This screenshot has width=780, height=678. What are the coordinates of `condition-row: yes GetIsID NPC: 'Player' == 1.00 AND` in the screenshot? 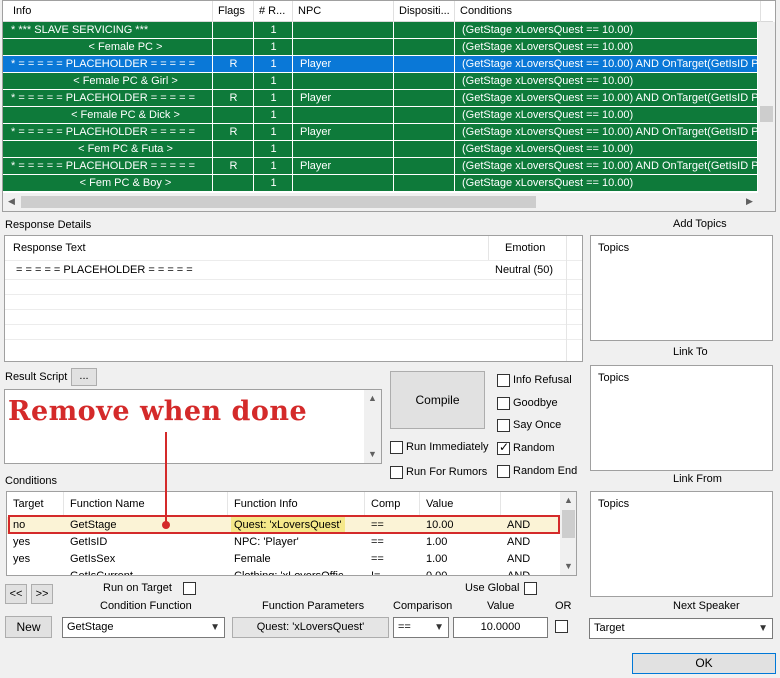 It's located at (285, 542).